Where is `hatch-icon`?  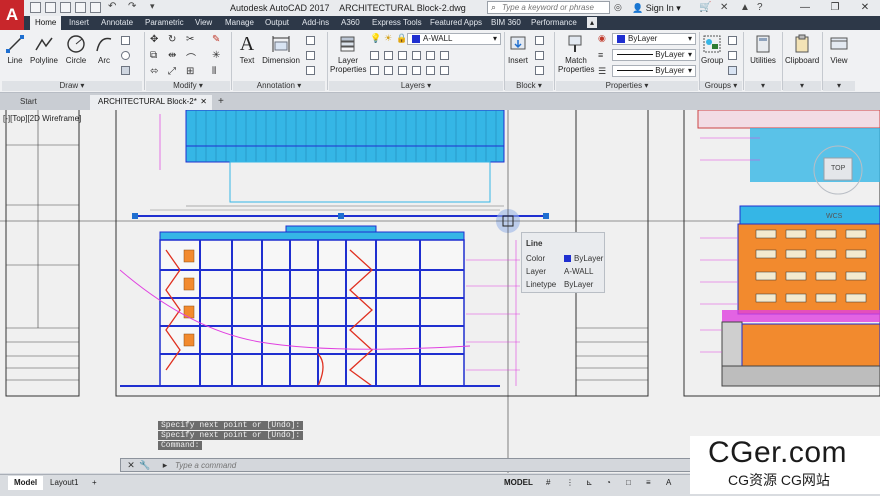
hatch-icon is located at coordinates (125, 70).